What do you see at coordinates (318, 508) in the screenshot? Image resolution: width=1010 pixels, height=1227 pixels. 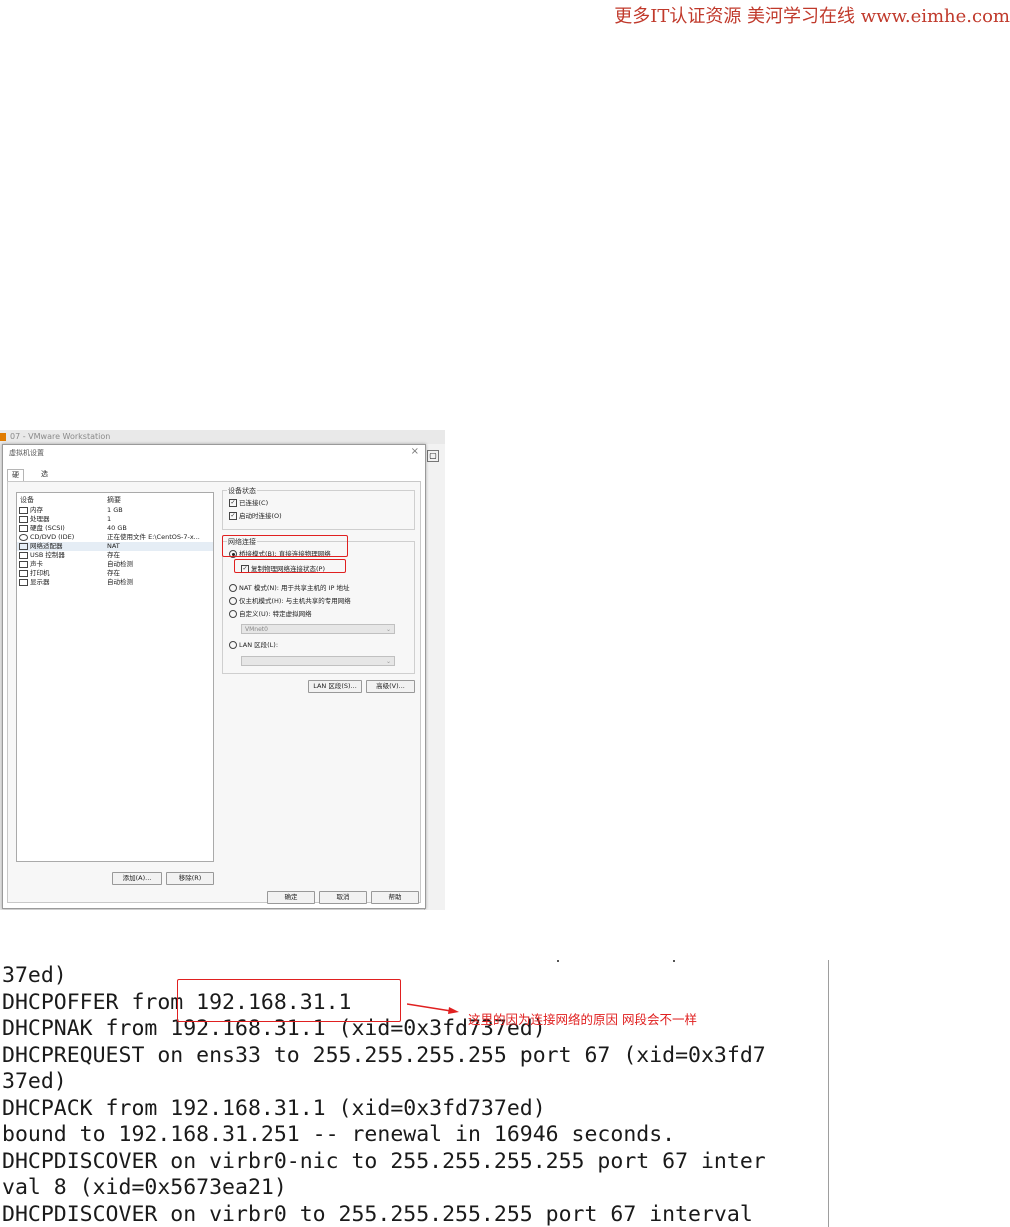 I see `device-status-group: 设备状态 ✓ 已连接(C) ✓ 启动时连接(O)` at bounding box center [318, 508].